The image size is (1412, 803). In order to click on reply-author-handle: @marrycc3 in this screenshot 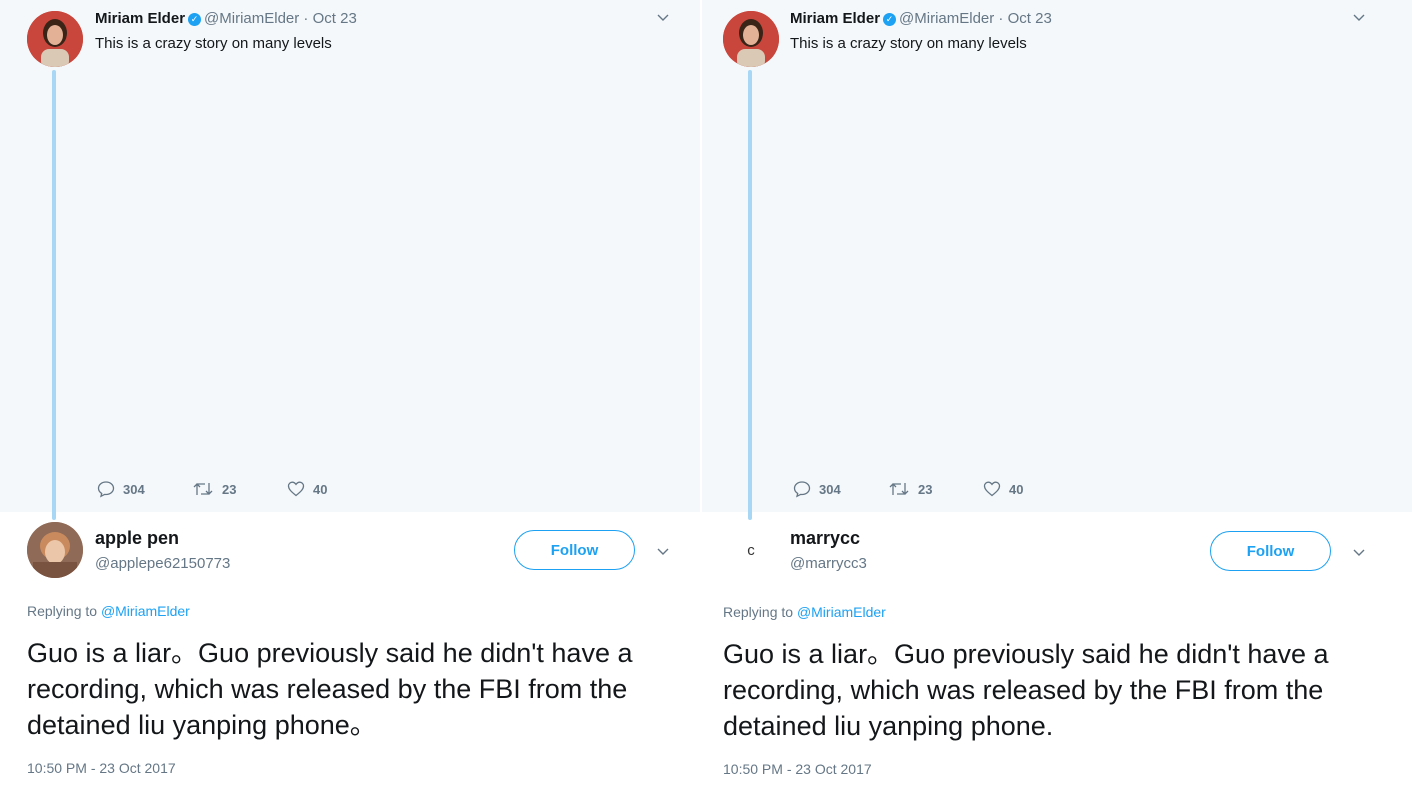, I will do `click(828, 563)`.